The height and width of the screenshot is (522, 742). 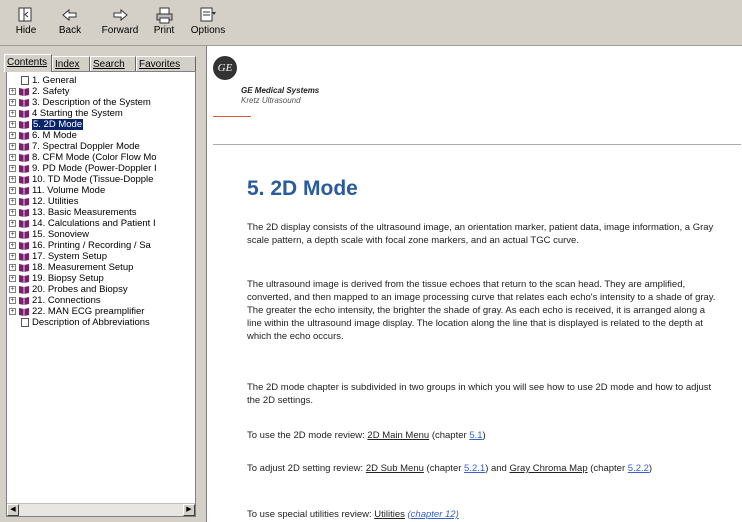 I want to click on tree-item: +11. Volume Mode, so click(x=101, y=190).